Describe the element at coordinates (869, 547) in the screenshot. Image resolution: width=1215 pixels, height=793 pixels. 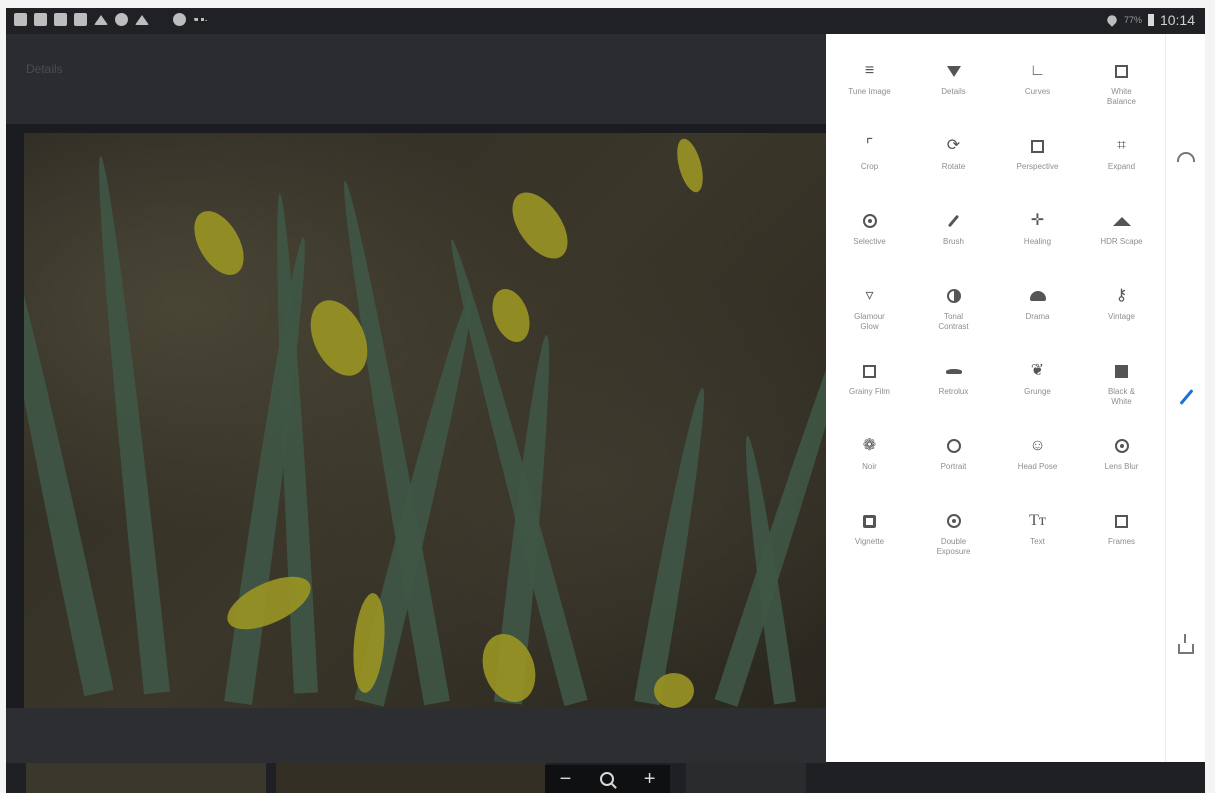
I see `tool-vignette: Vignette` at that location.